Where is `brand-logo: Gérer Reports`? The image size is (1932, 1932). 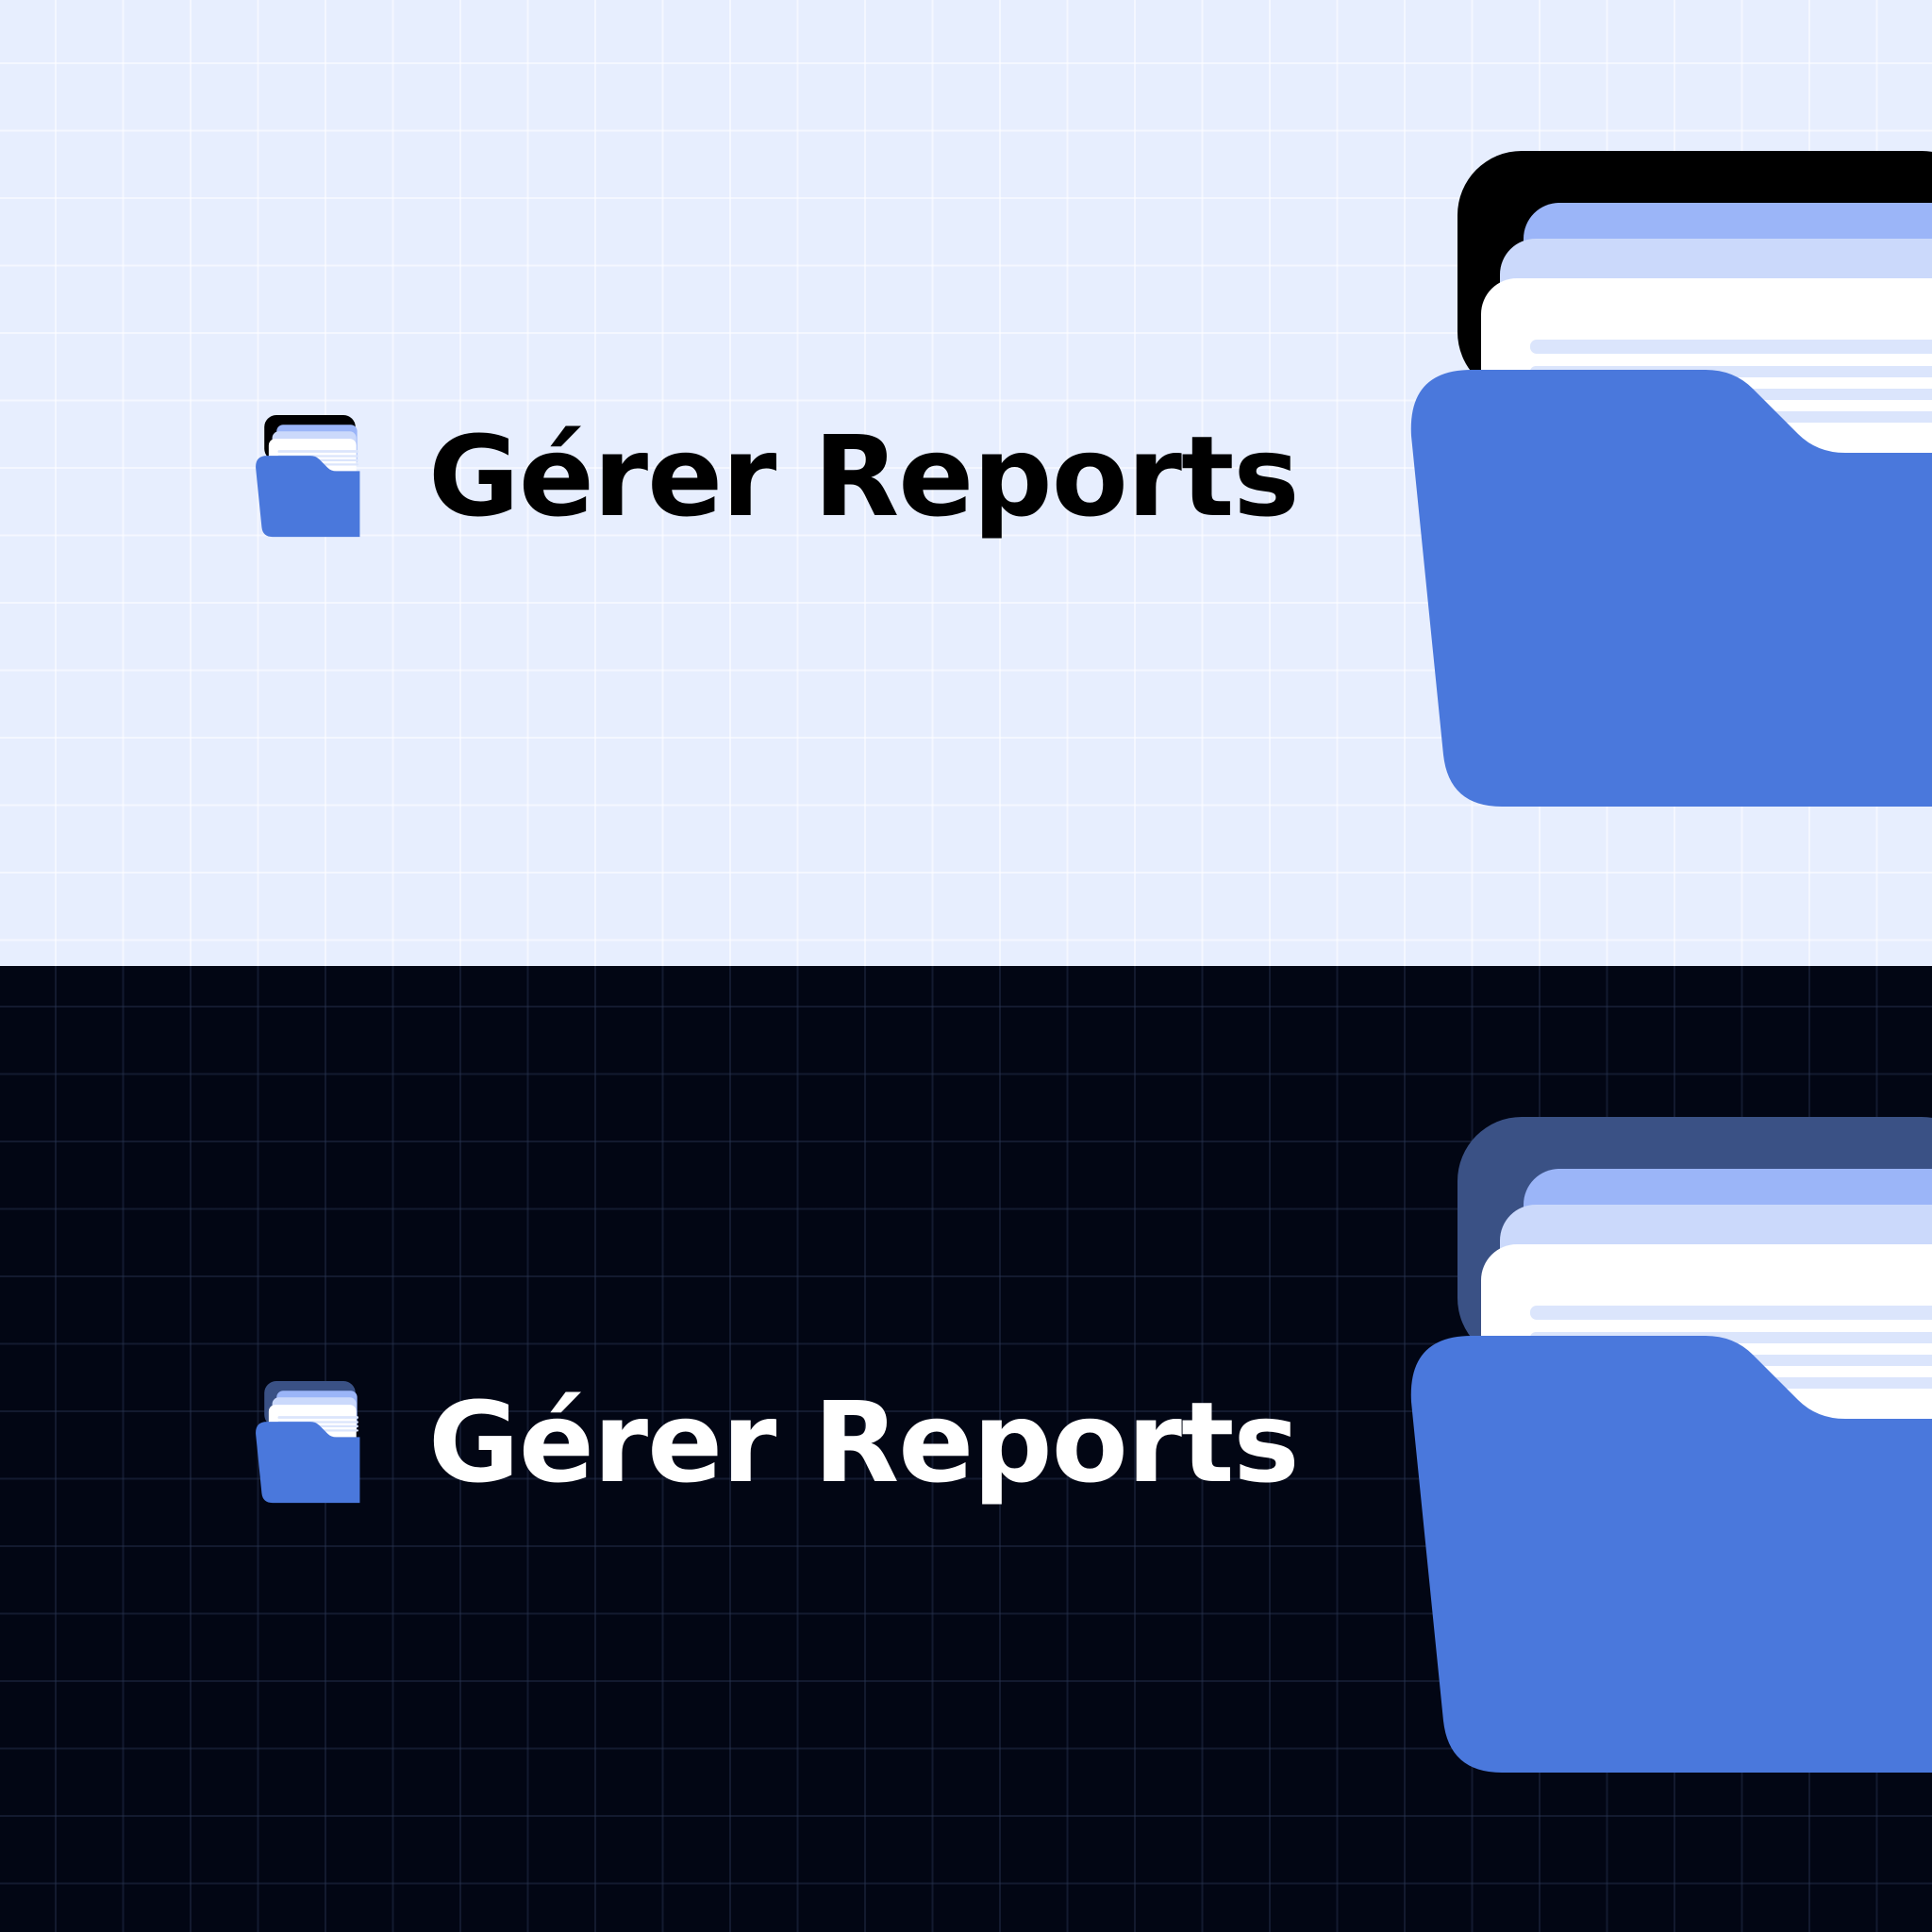
brand-logo: Gérer Reports is located at coordinates (778, 1442).